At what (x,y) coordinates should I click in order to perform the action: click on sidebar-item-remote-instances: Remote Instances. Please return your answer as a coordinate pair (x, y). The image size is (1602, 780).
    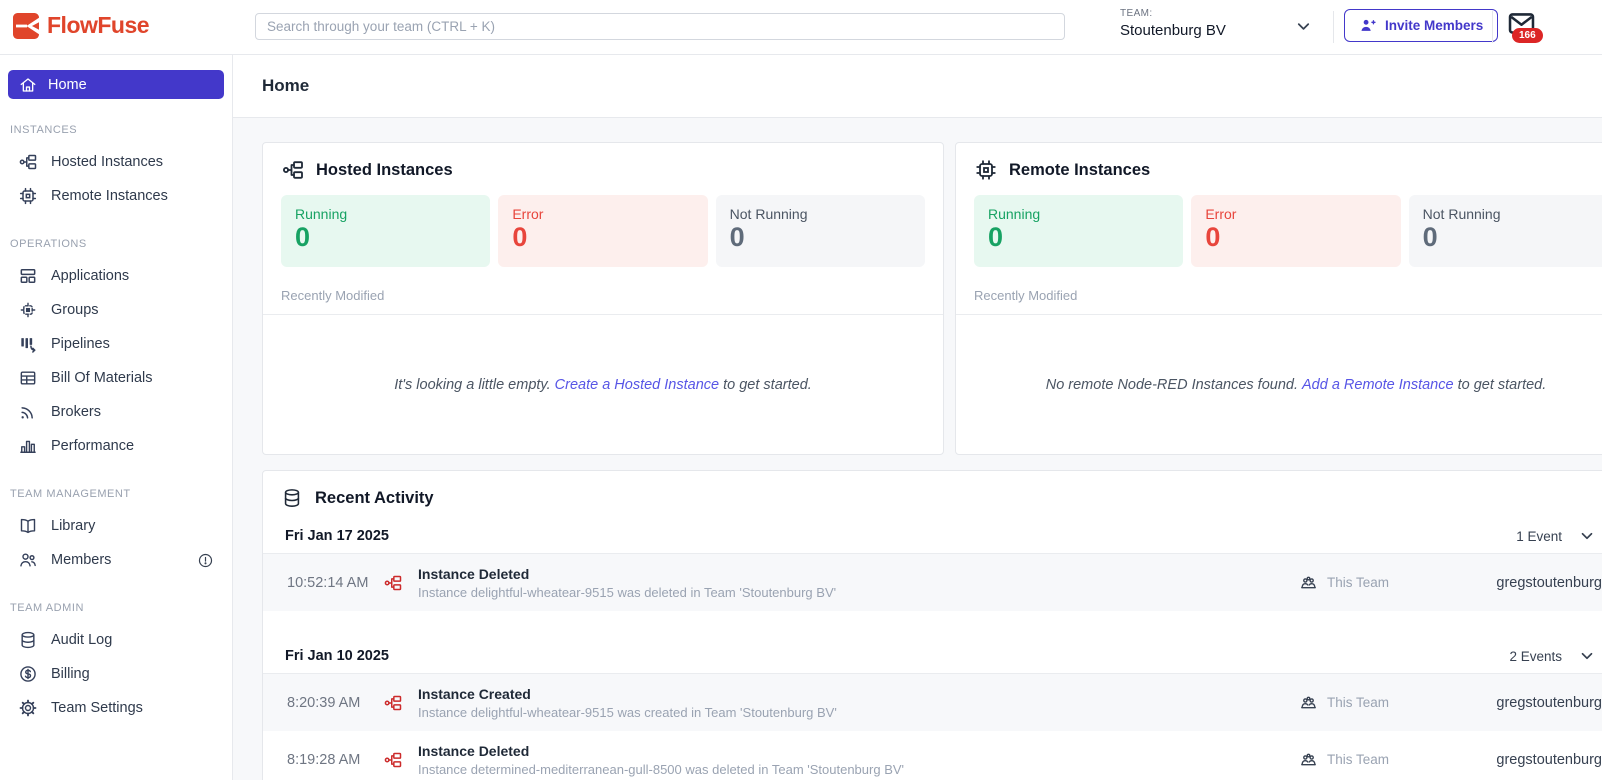
    Looking at the image, I should click on (116, 196).